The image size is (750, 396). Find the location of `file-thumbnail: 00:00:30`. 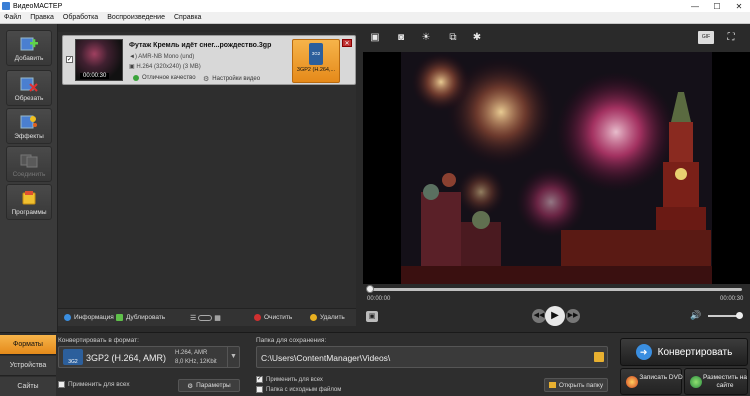

file-thumbnail: 00:00:30 is located at coordinates (99, 60).